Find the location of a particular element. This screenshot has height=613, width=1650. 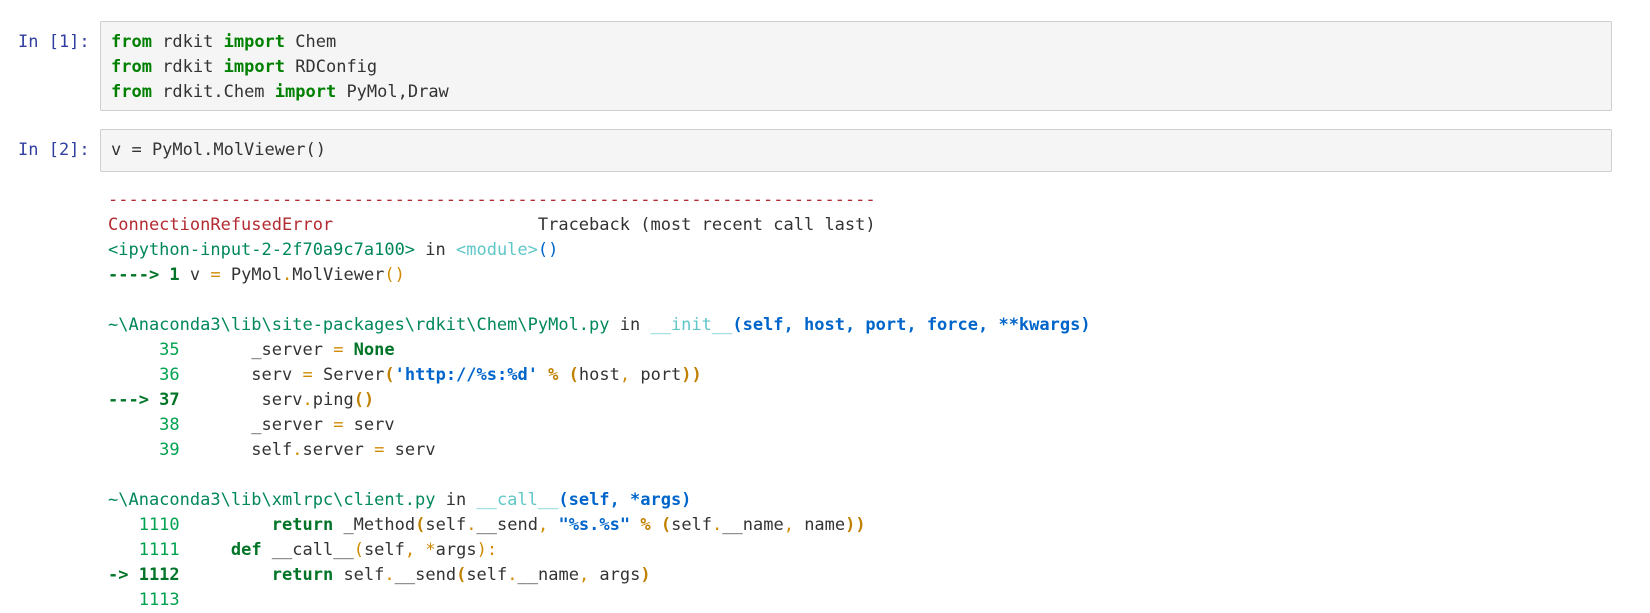

code-token: v = PyMol.MolViewer() is located at coordinates (218, 150).